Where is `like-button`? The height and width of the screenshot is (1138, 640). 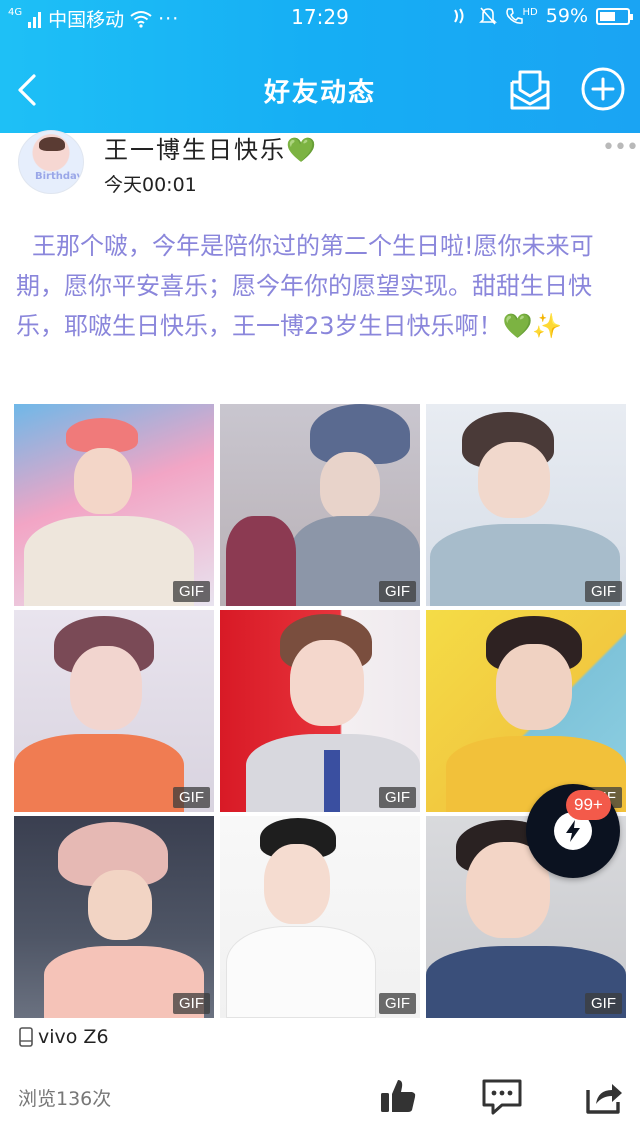
like-button is located at coordinates (398, 1096).